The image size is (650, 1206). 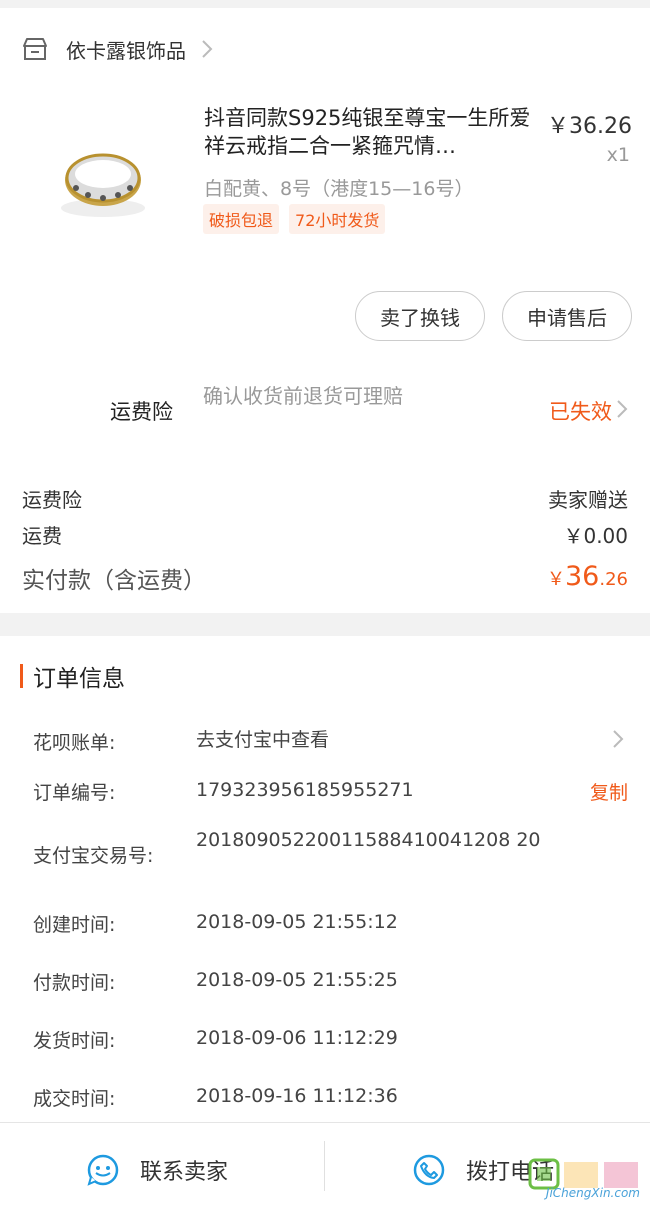 What do you see at coordinates (420, 316) in the screenshot?
I see `sell-for-cash-button: 卖了换钱` at bounding box center [420, 316].